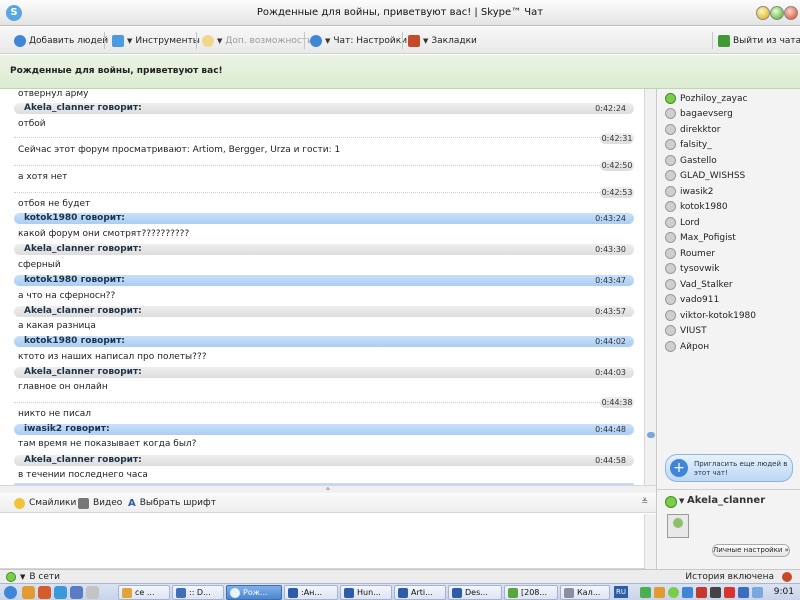 The height and width of the screenshot is (600, 800). I want to click on video-button: Видео, so click(100, 503).